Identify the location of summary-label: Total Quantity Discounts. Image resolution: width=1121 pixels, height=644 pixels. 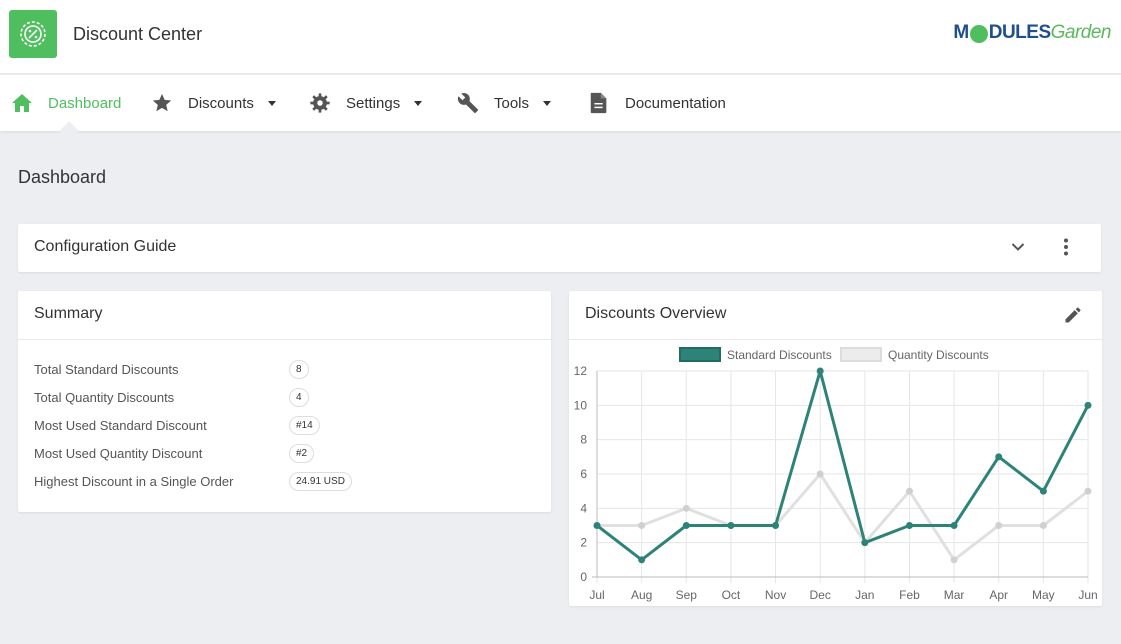
(104, 397).